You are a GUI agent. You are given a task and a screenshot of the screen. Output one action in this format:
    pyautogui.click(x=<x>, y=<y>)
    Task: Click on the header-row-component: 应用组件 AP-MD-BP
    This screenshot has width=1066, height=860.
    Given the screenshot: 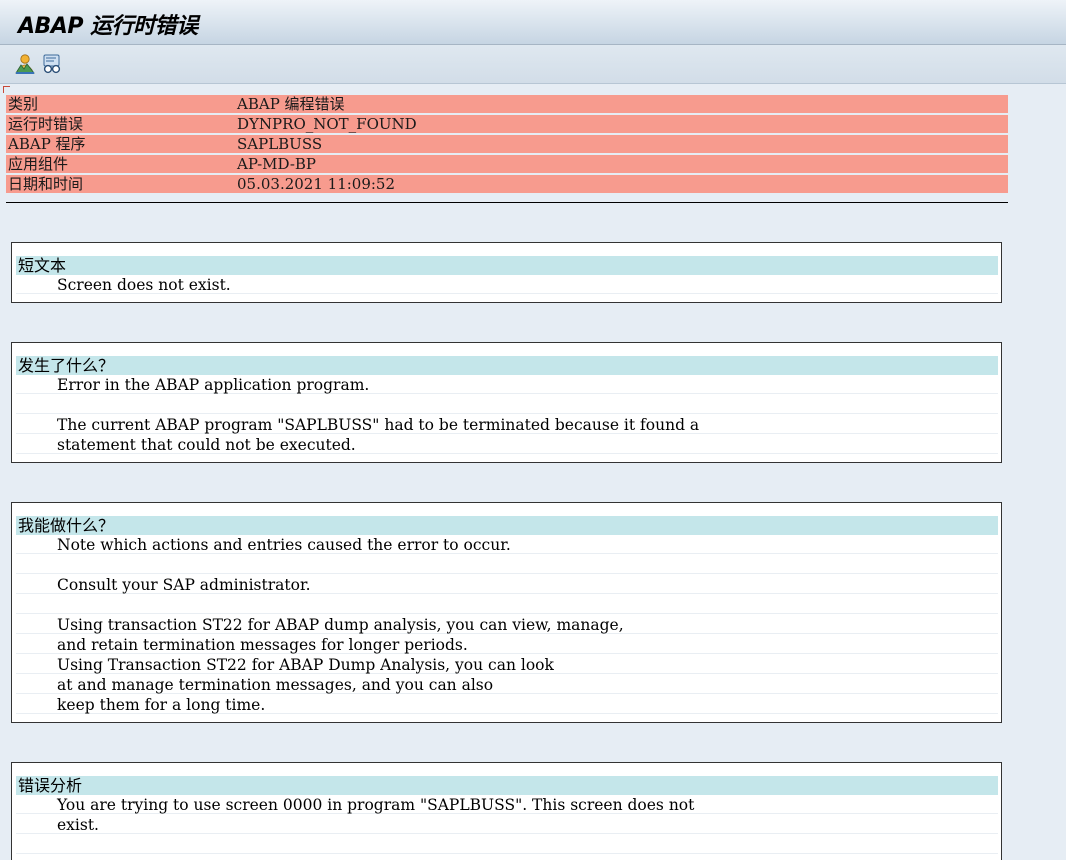 What is the action you would take?
    pyautogui.click(x=507, y=164)
    